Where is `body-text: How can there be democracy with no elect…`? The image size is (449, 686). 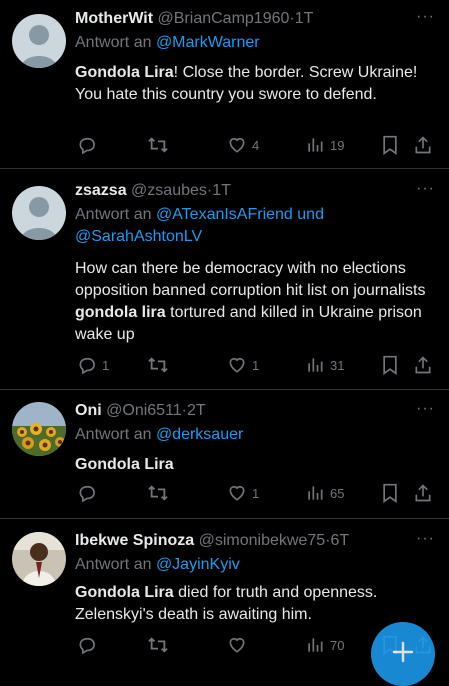 body-text: How can there be democracy with no elect… is located at coordinates (250, 279).